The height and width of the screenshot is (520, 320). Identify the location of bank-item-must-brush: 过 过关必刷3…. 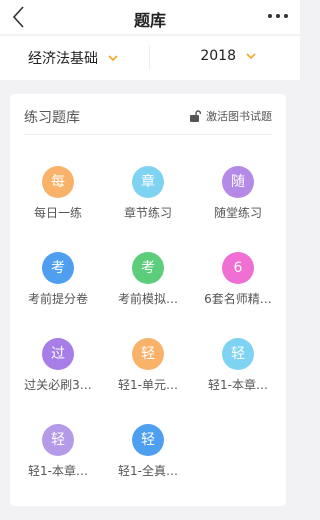
(58, 365).